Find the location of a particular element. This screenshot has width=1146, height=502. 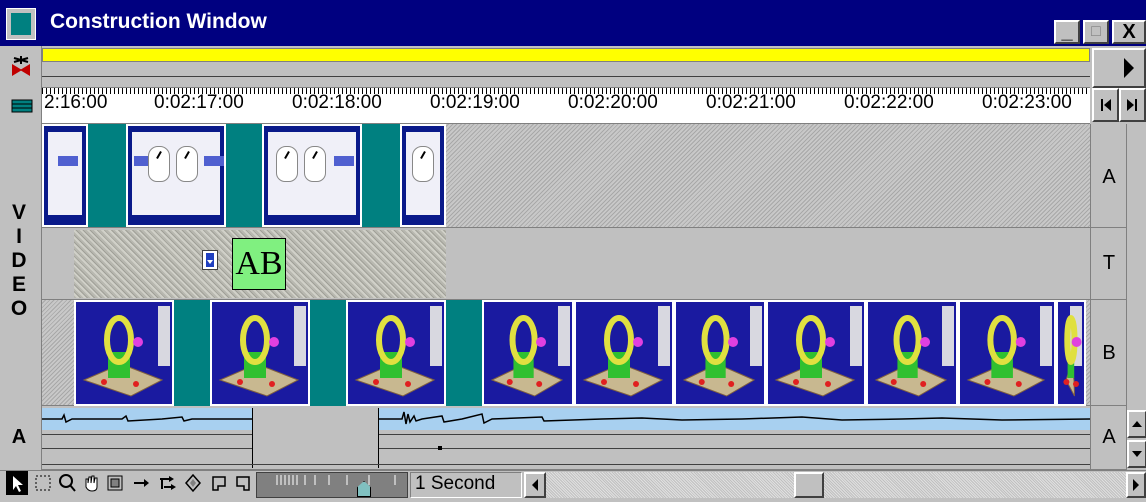

out-point-tool-button is located at coordinates (243, 483).